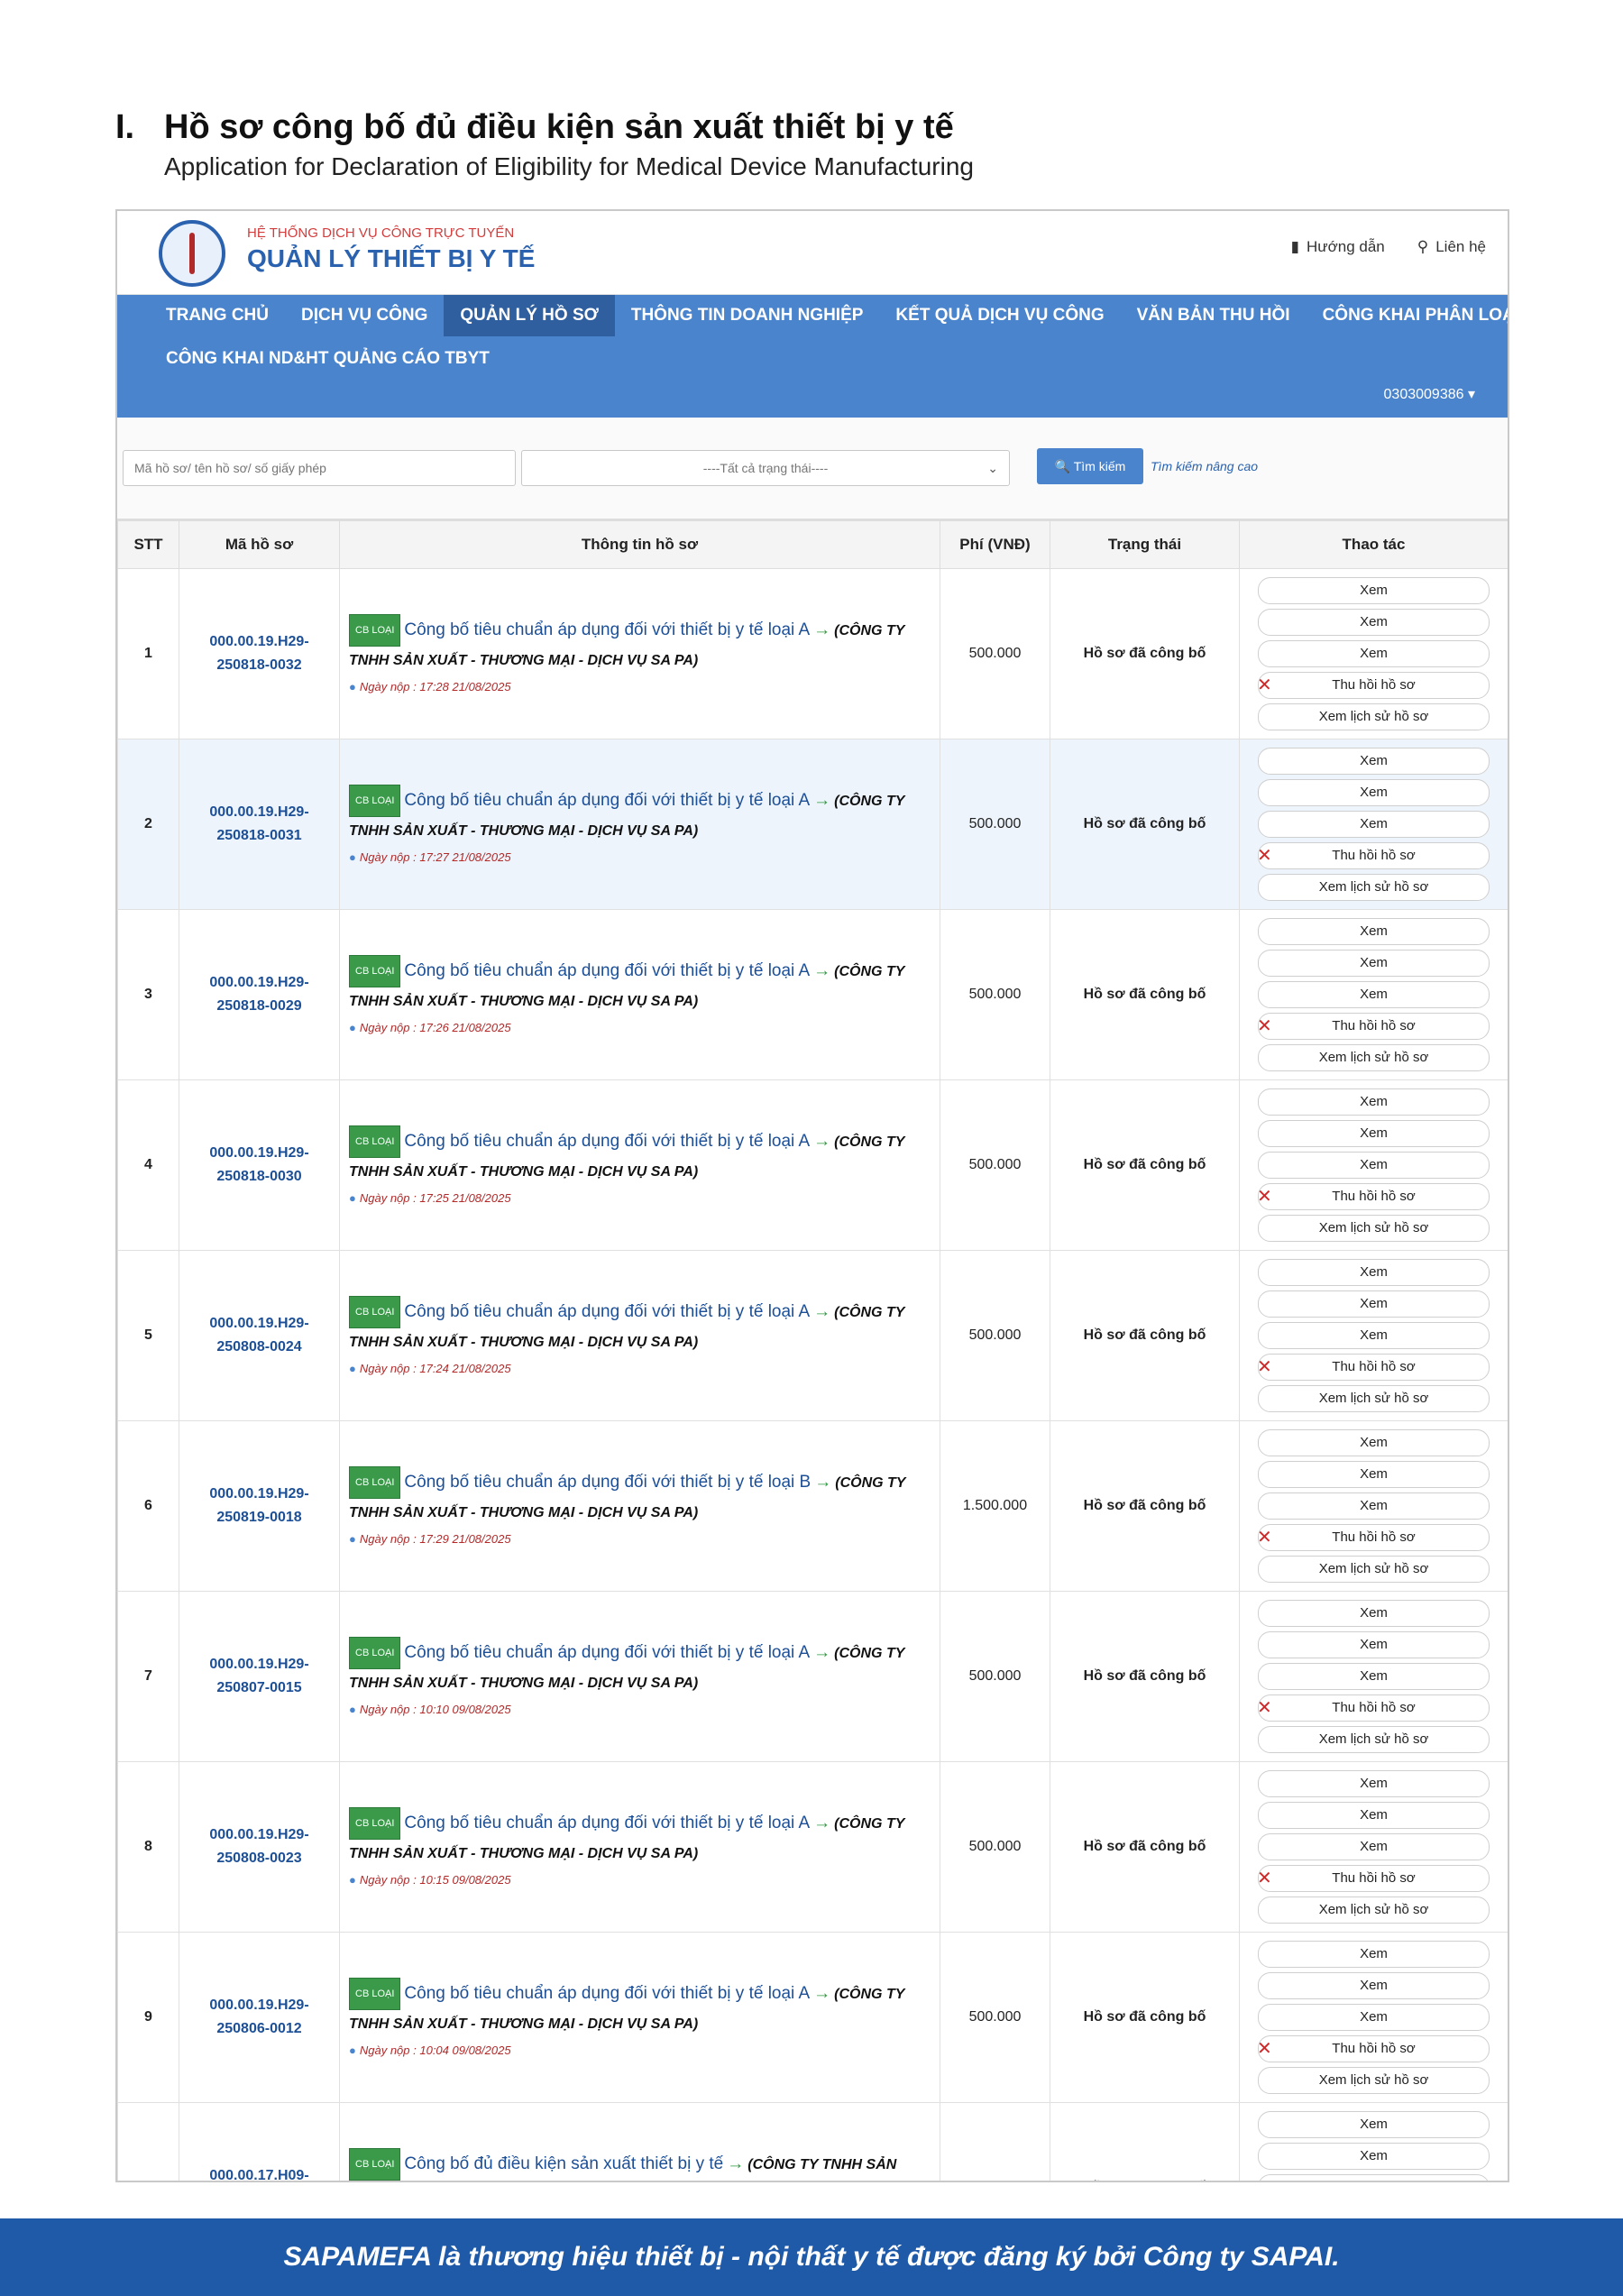  Describe the element at coordinates (529, 315) in the screenshot. I see `nav-item: QUẢN LÝ HỒ SƠ` at that location.